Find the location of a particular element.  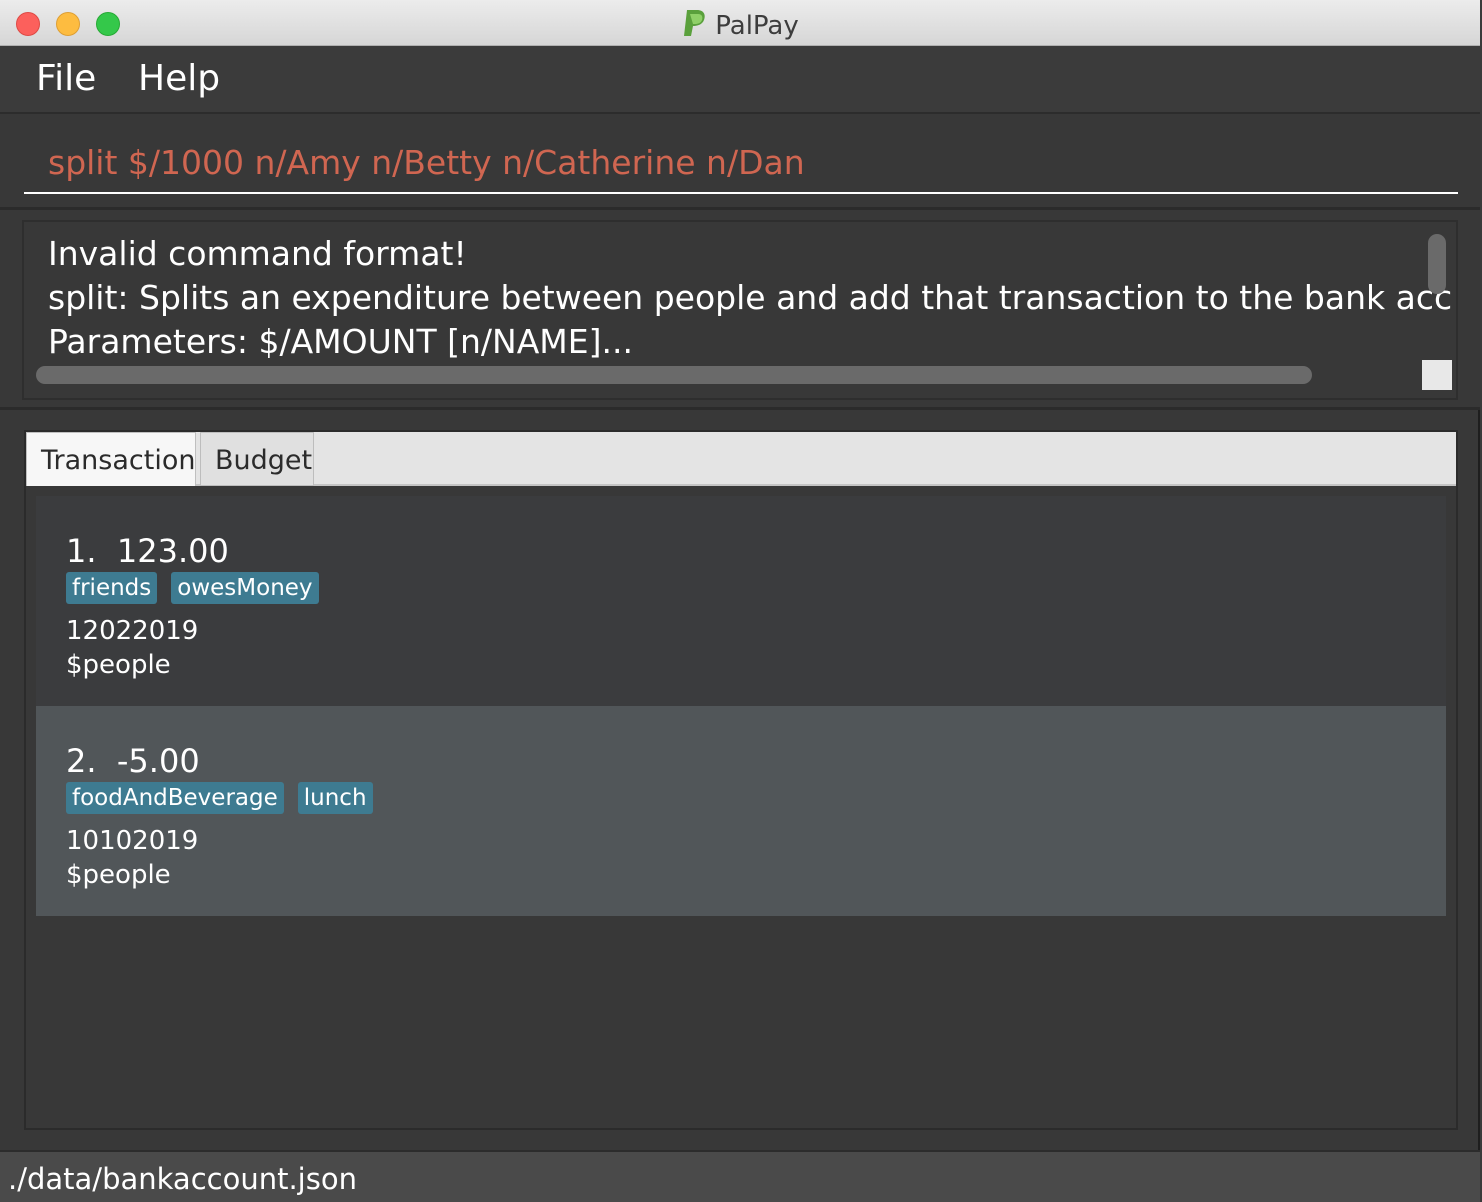

title-bar: PalPay is located at coordinates (740, 23).